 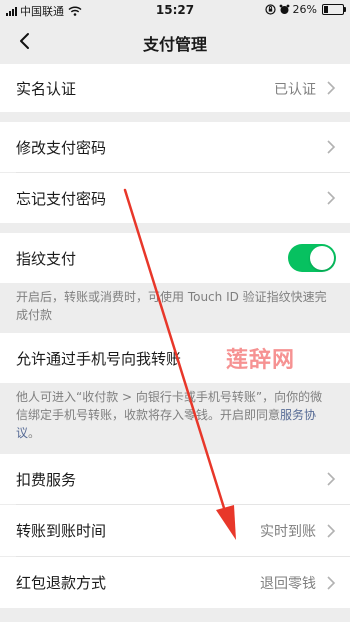 I want to click on deduction-service-label: 扣费服务, so click(x=46, y=480).